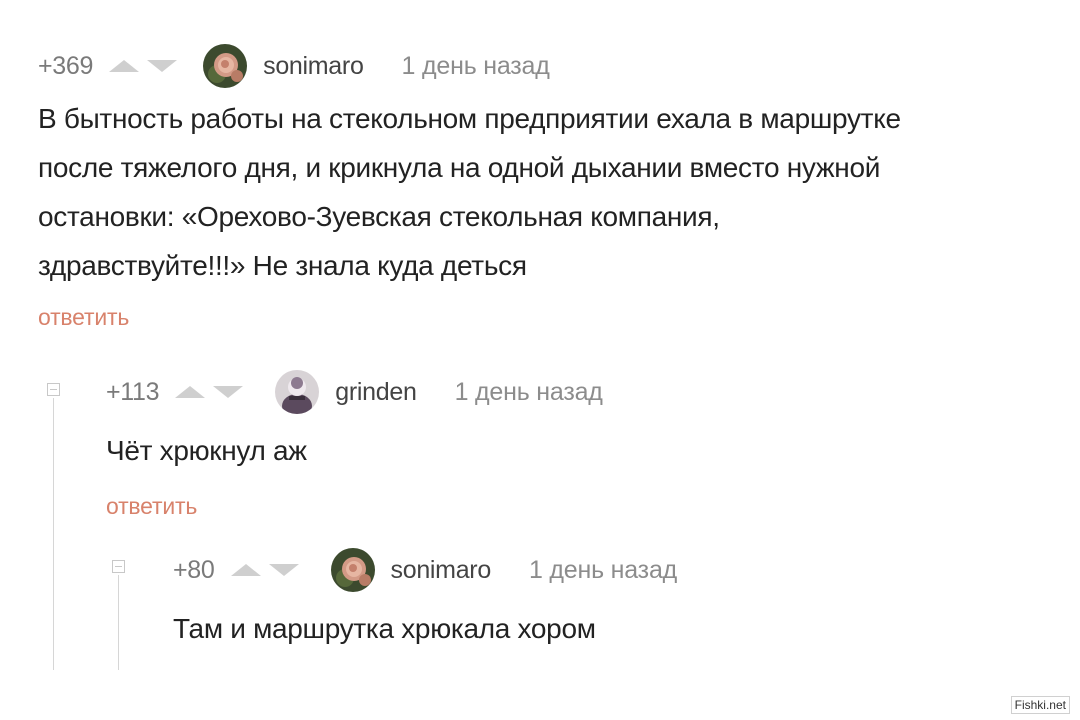 The height and width of the screenshot is (720, 1080). What do you see at coordinates (66, 65) in the screenshot?
I see `comment-rating: +369` at bounding box center [66, 65].